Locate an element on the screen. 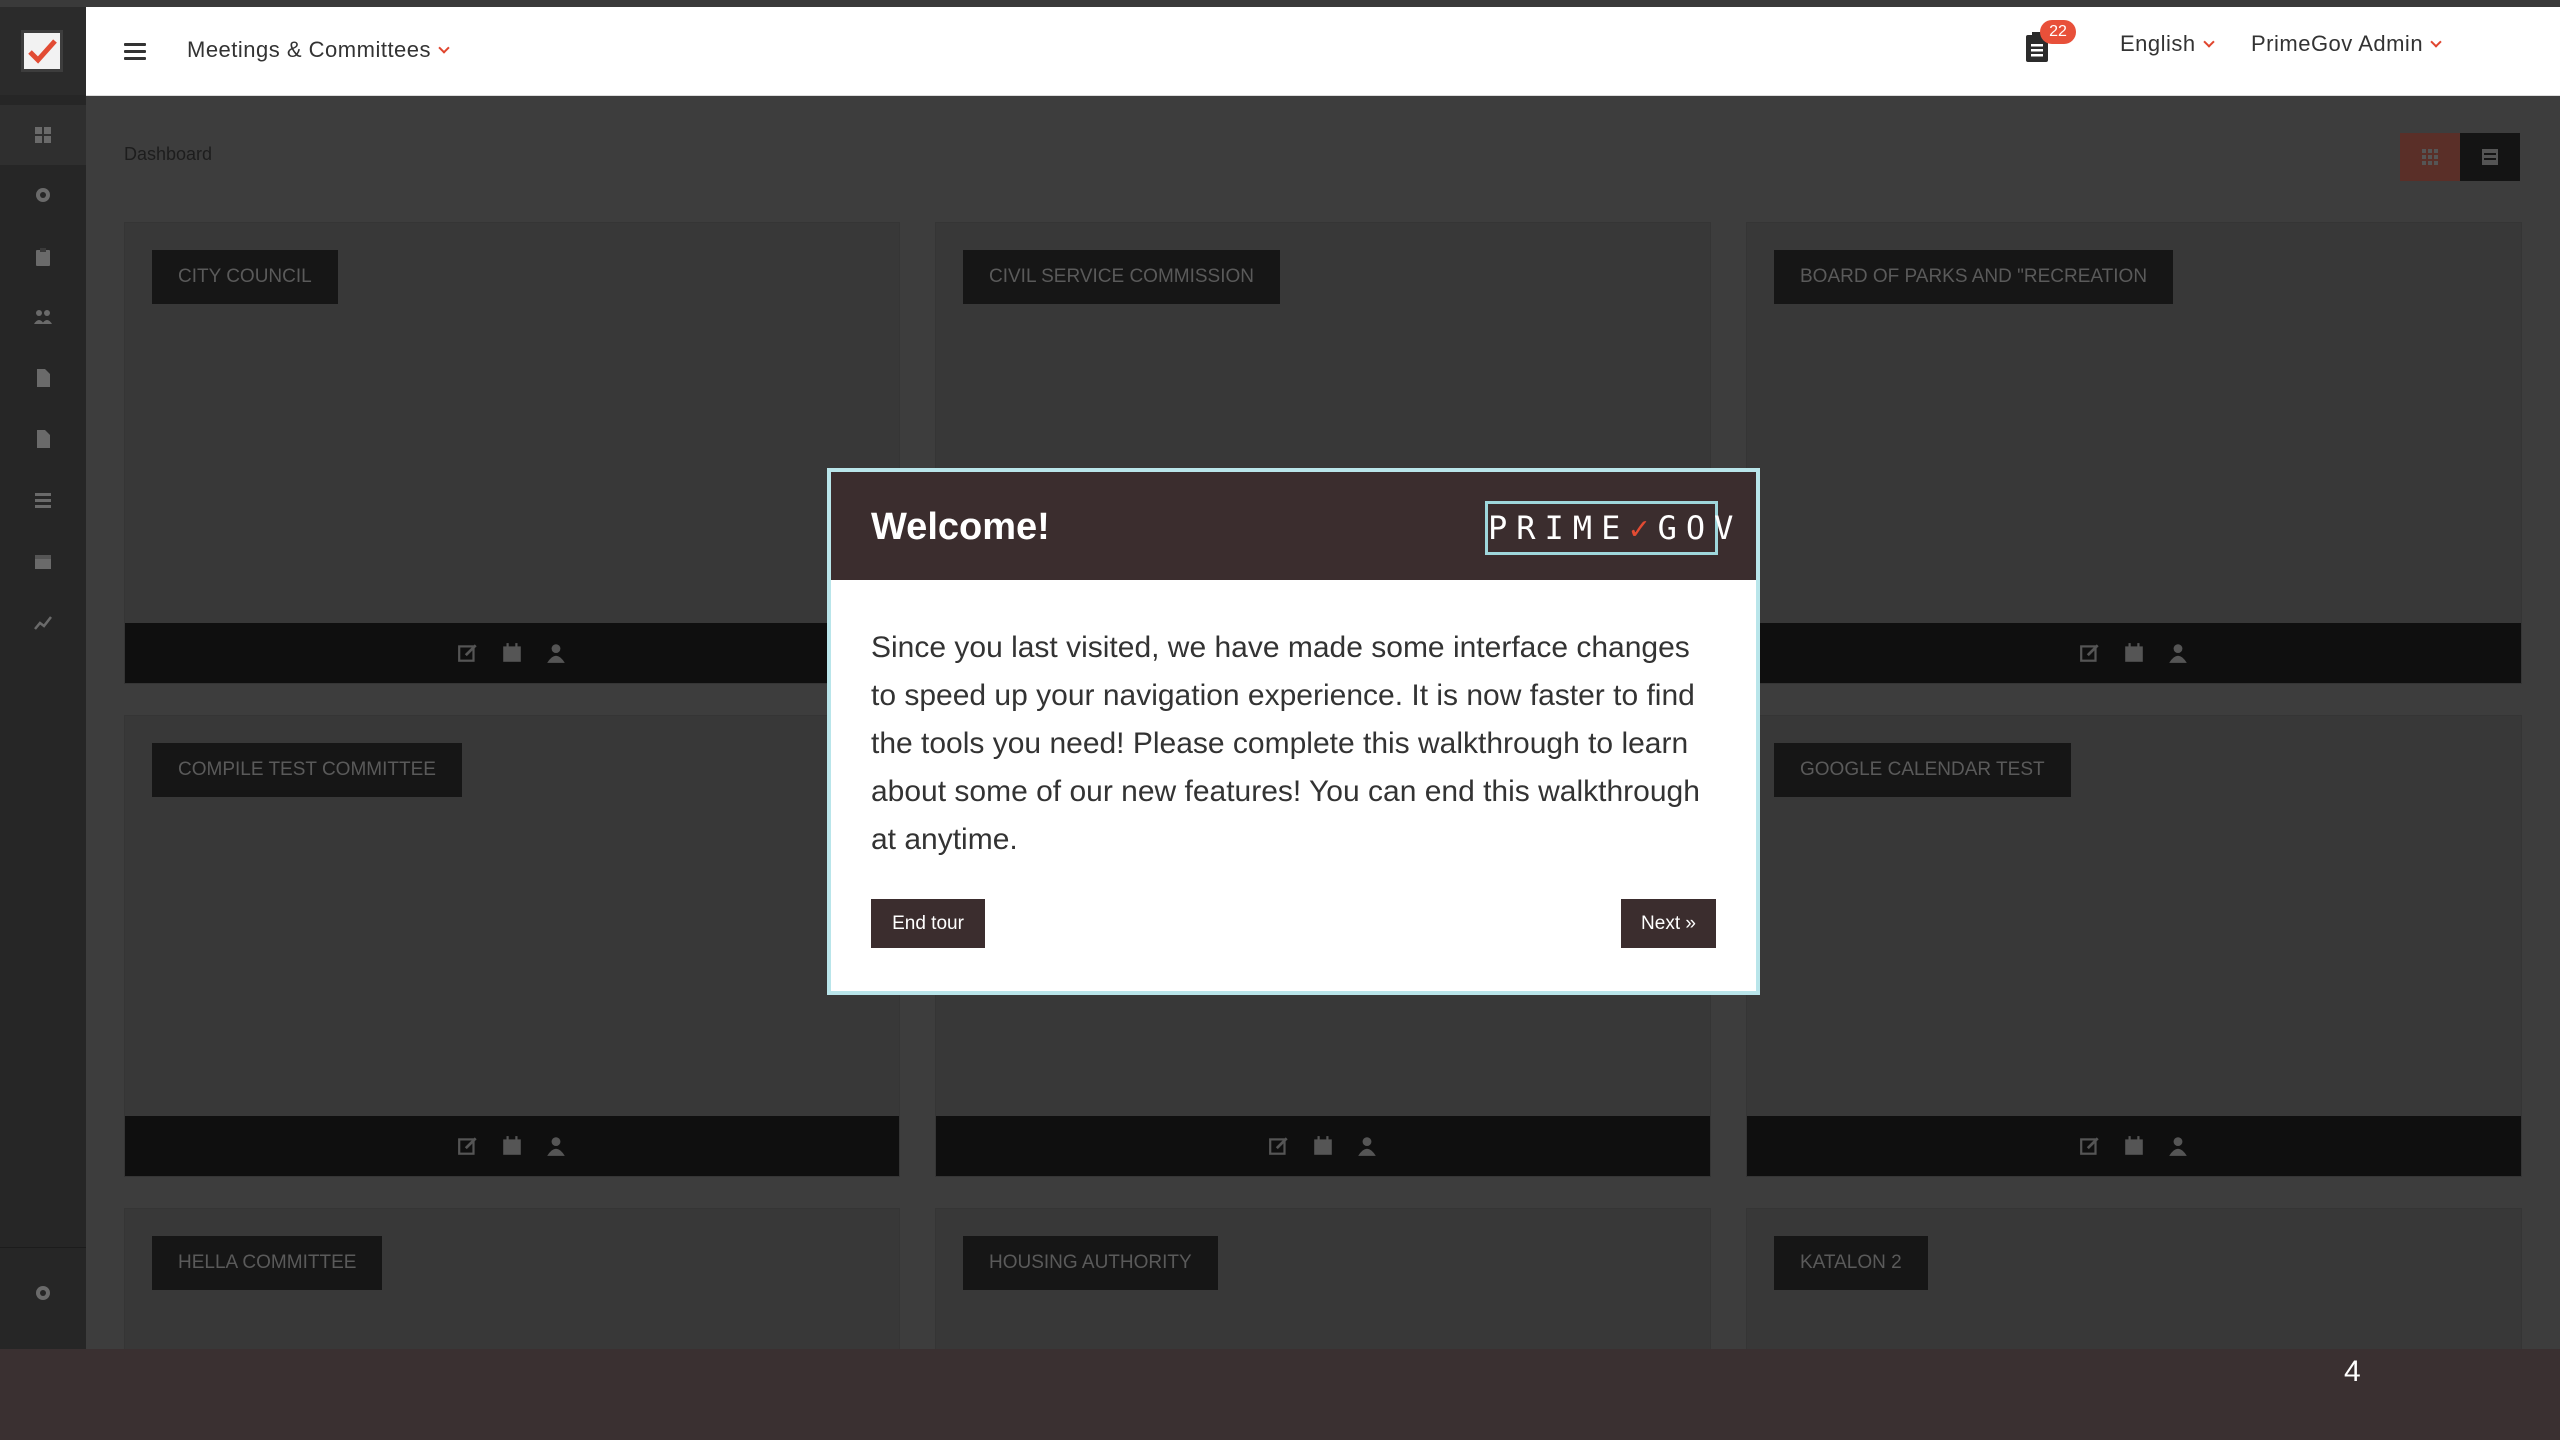 The image size is (2560, 1440). committee-card: BOARD OF PARKS AND "RECREATION is located at coordinates (2134, 453).